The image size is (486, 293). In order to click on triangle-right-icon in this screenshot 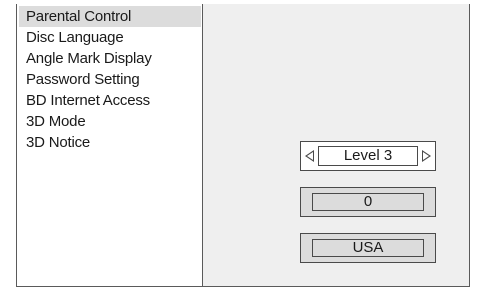, I will do `click(426, 156)`.